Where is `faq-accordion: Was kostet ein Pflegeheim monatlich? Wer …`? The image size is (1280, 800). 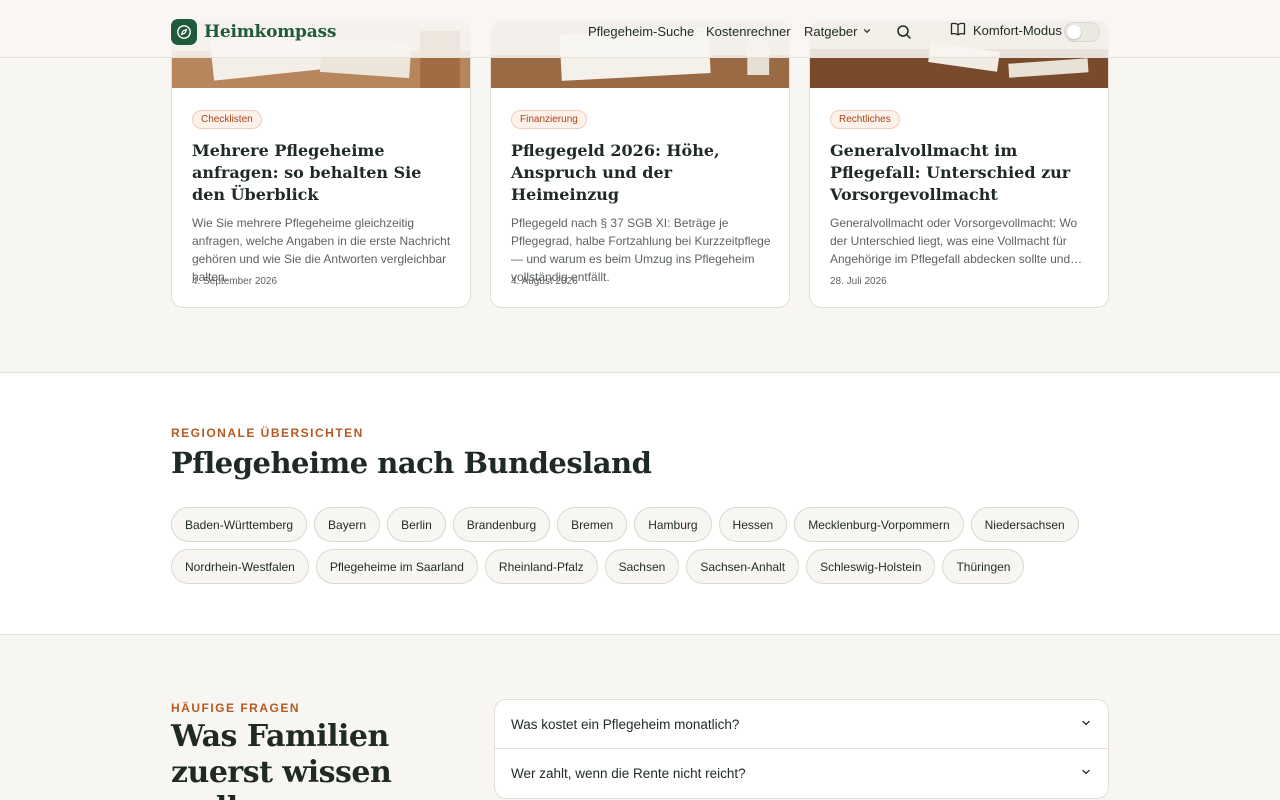 faq-accordion: Was kostet ein Pflegeheim monatlich? Wer … is located at coordinates (801, 749).